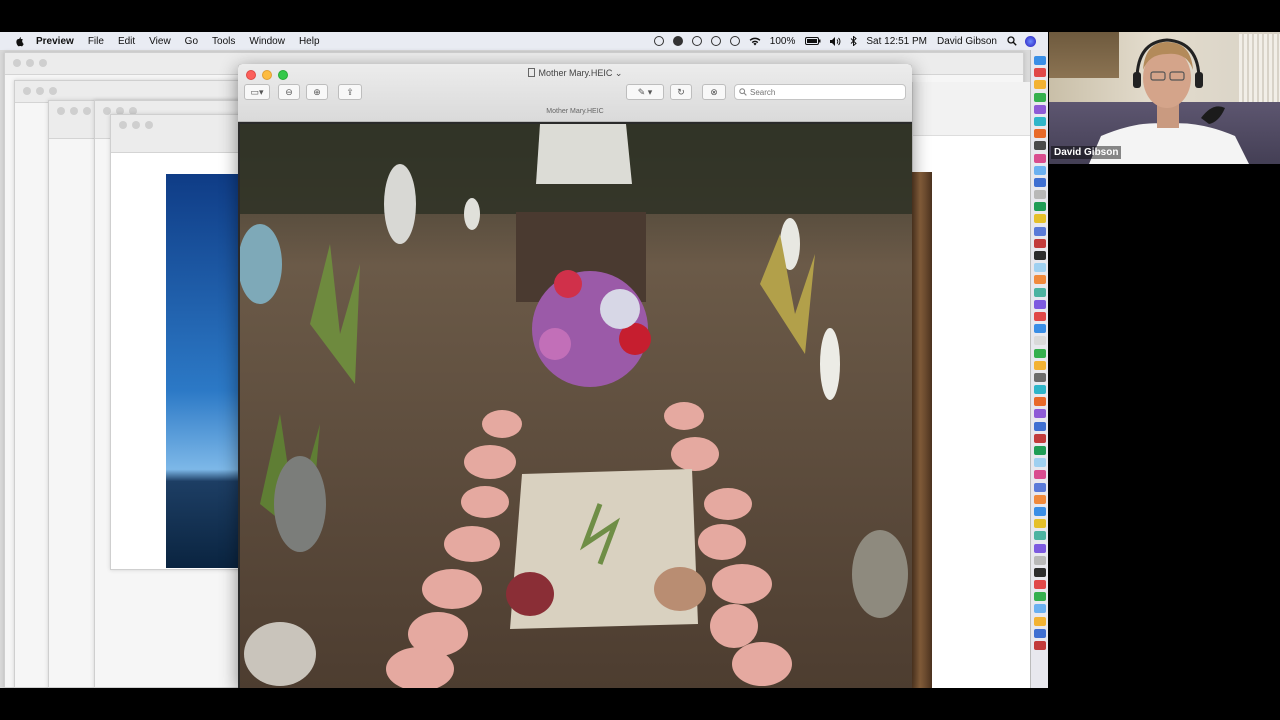 The image size is (1280, 720). Describe the element at coordinates (20, 41) in the screenshot. I see `apple-menu-icon` at that location.